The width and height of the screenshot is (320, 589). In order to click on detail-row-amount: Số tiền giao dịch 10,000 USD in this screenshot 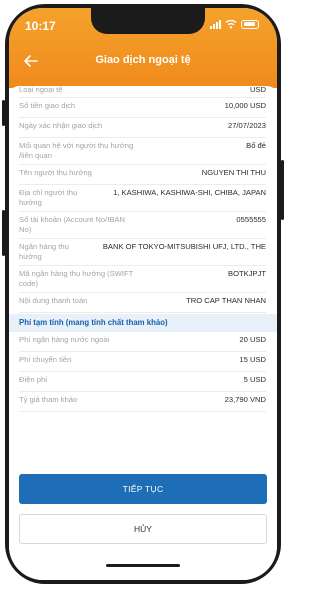, I will do `click(142, 108)`.